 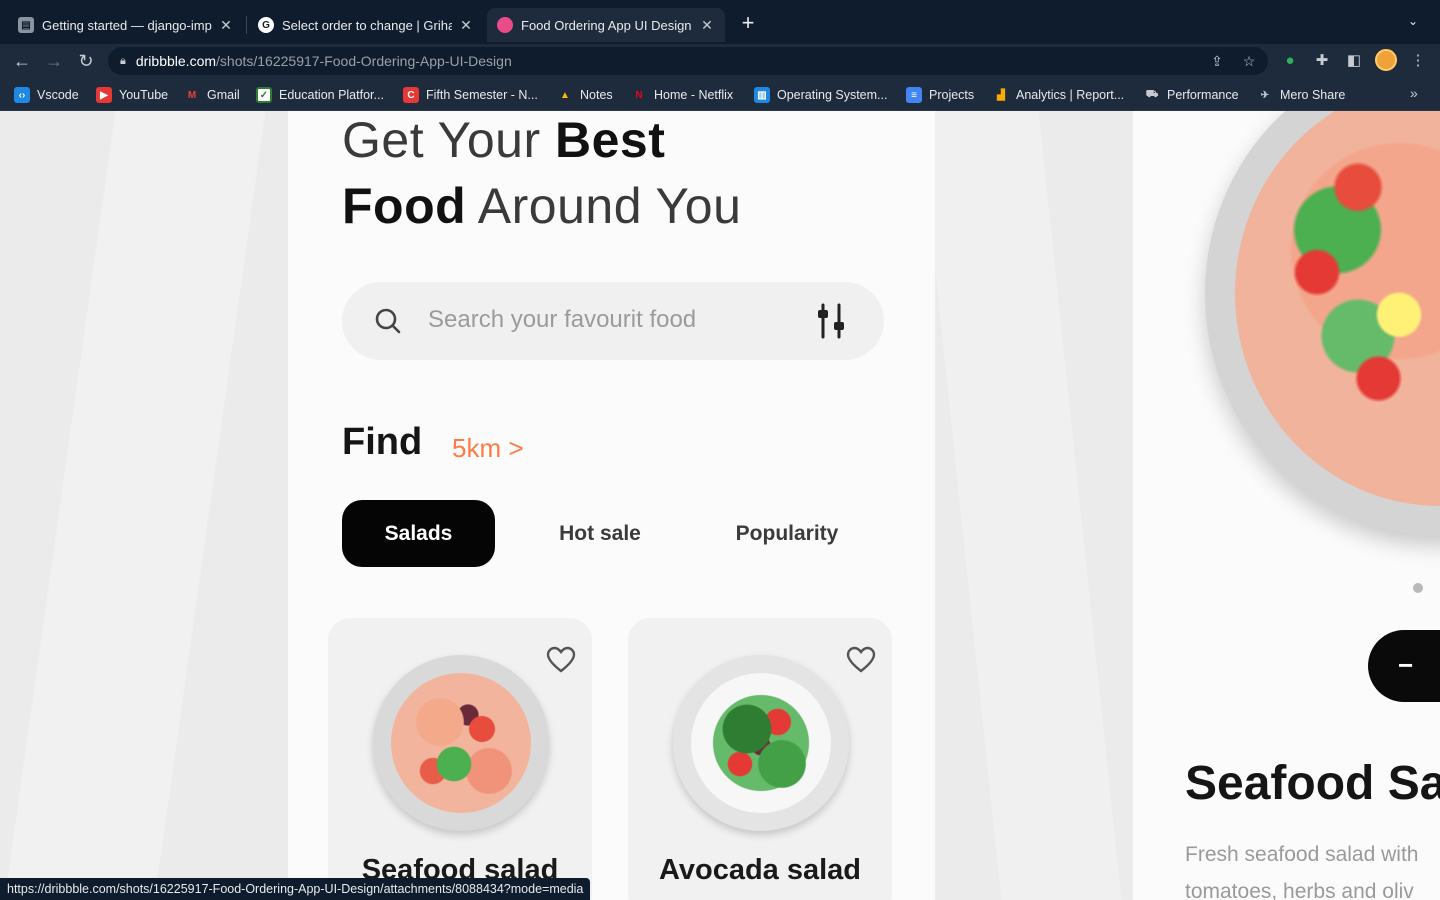 I want to click on avocada-salad-image, so click(x=761, y=743).